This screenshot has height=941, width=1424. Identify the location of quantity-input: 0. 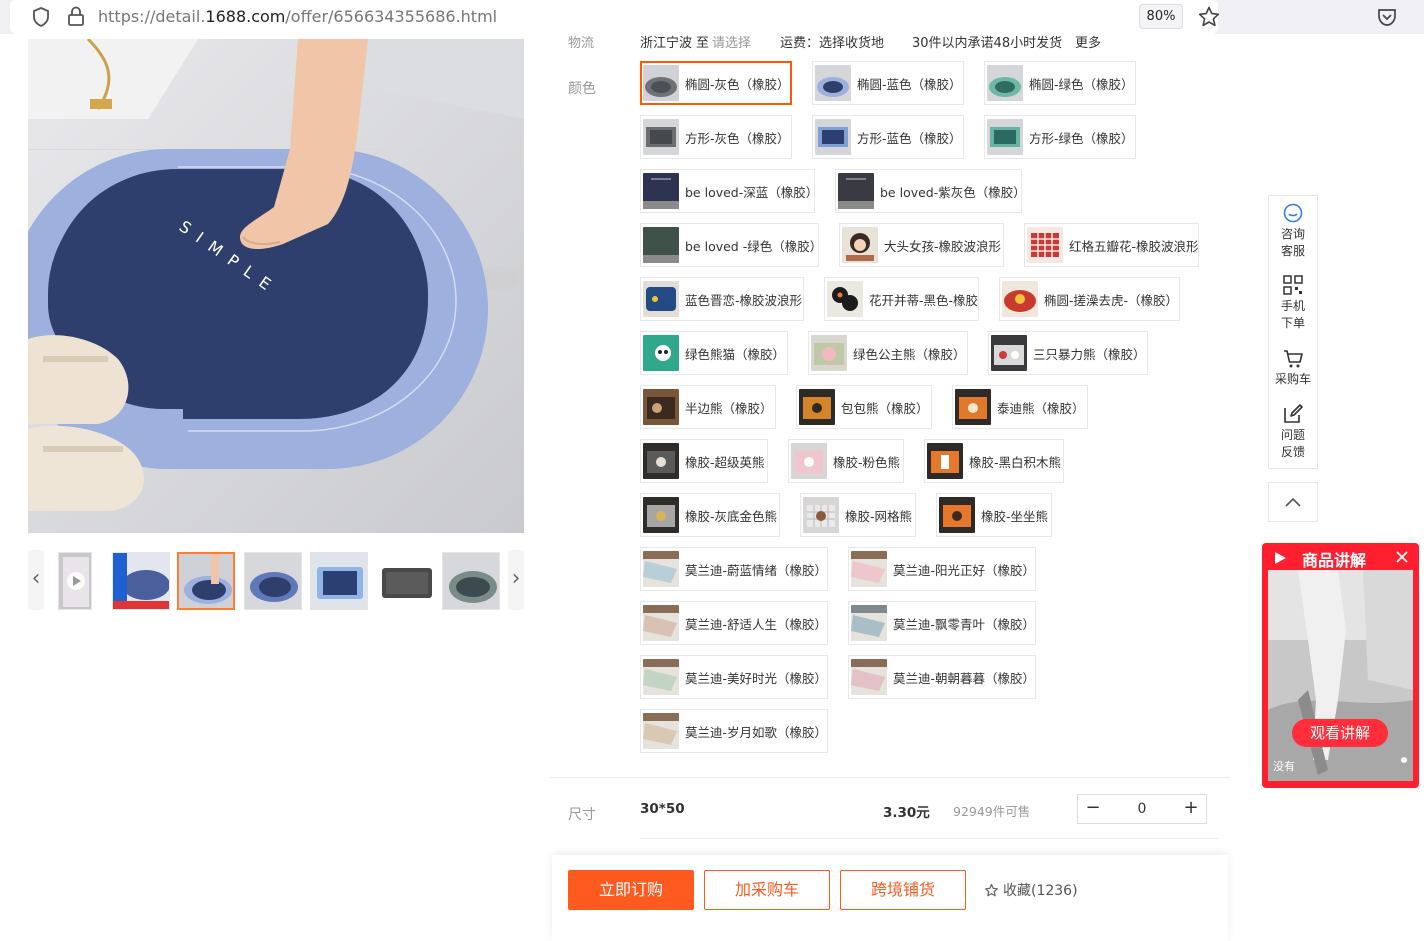
(1142, 809).